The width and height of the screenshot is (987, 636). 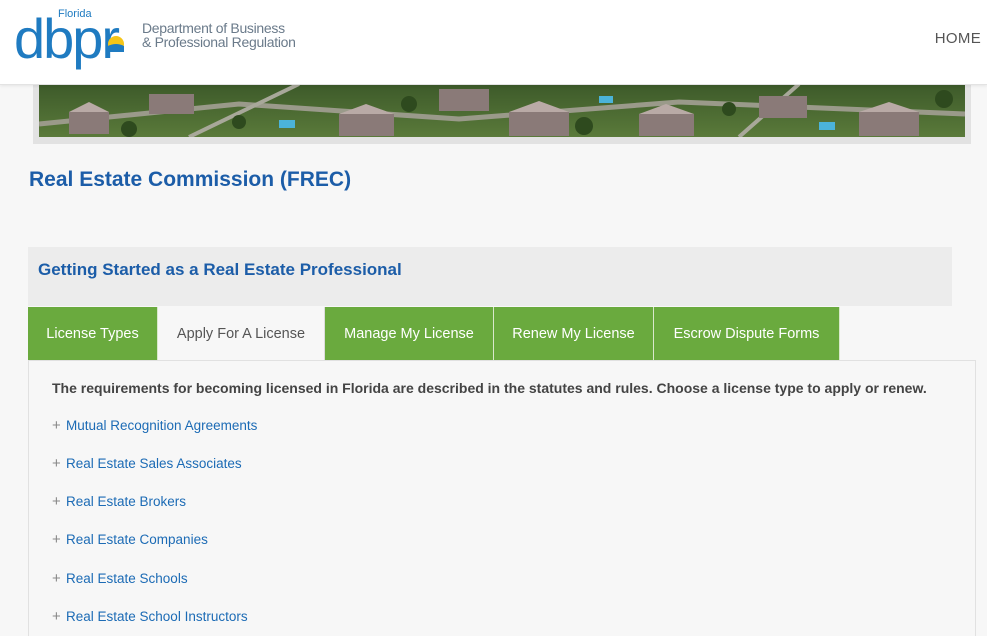 I want to click on tab-label: Manage My License, so click(x=409, y=333).